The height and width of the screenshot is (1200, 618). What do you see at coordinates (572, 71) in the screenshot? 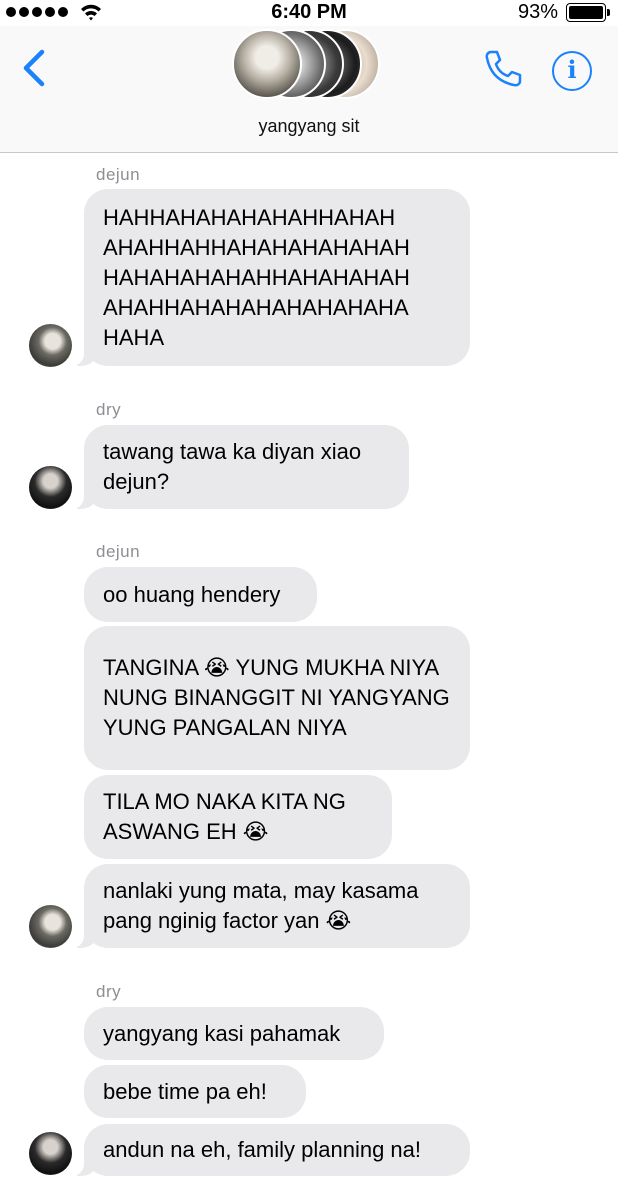
I see `info-icon: i` at bounding box center [572, 71].